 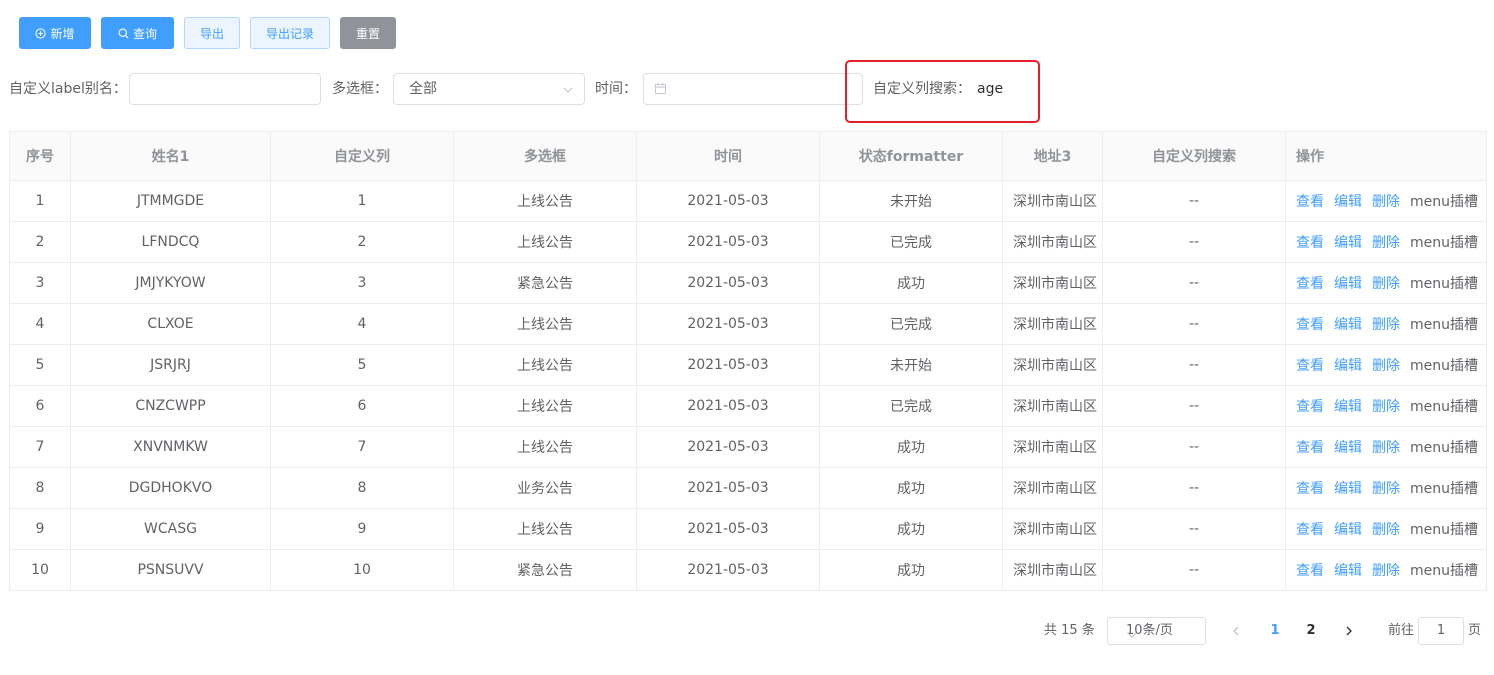 What do you see at coordinates (123, 33) in the screenshot?
I see `search-icon` at bounding box center [123, 33].